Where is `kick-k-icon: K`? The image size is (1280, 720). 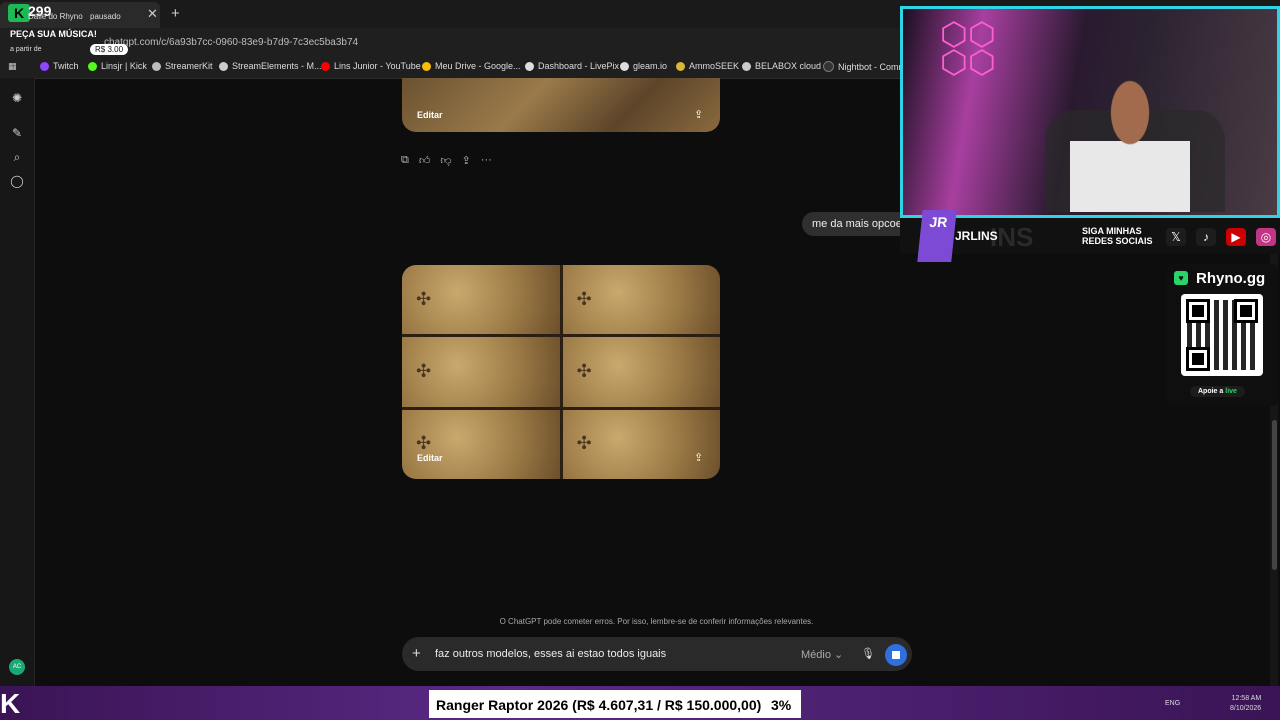
kick-k-icon: K is located at coordinates (10, 703).